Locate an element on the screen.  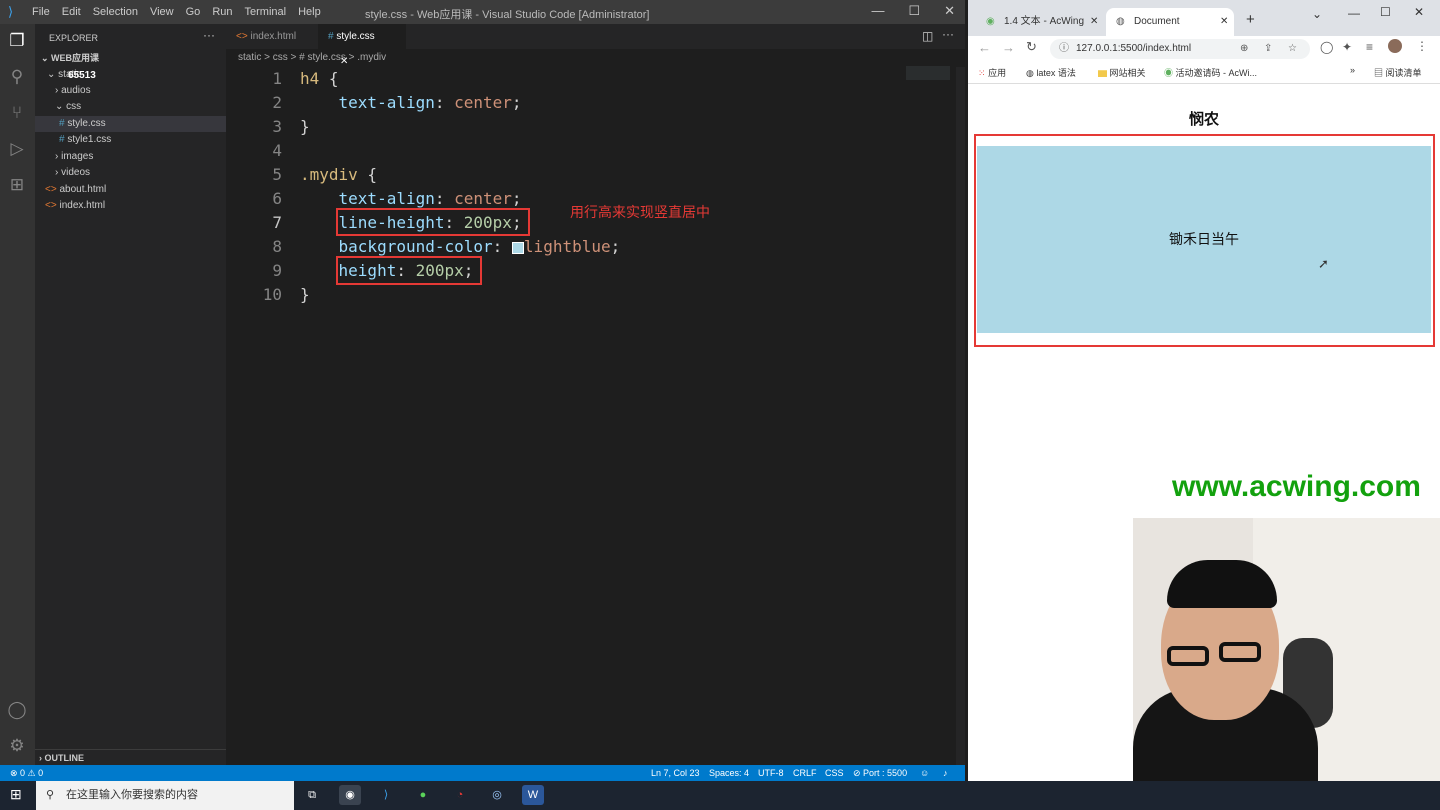
vscode-logo-icon: ⟩ is located at coordinates (11, 11).